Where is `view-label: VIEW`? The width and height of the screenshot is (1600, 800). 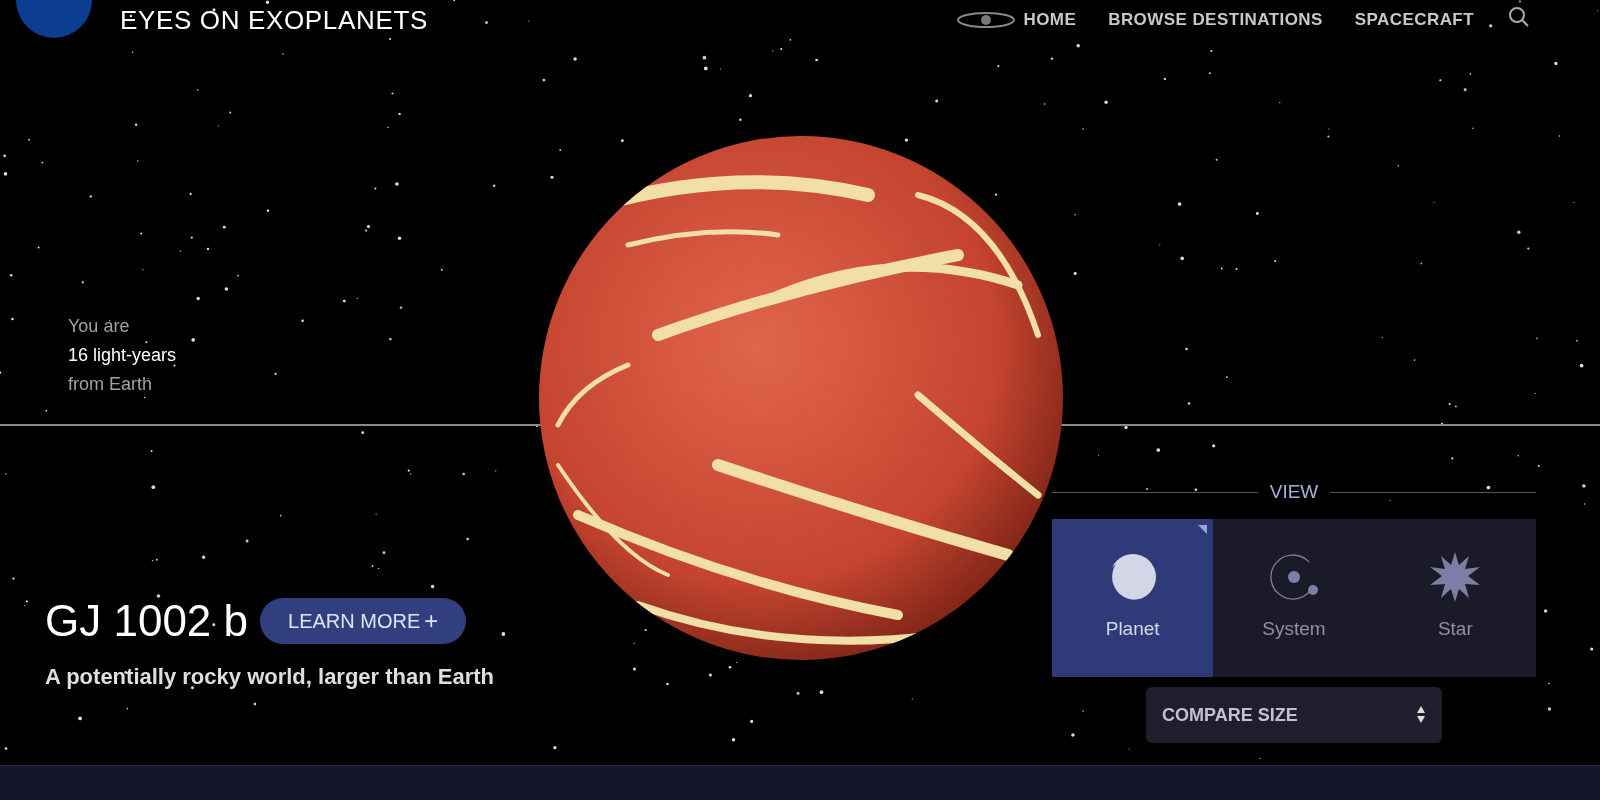 view-label: VIEW is located at coordinates (1294, 492).